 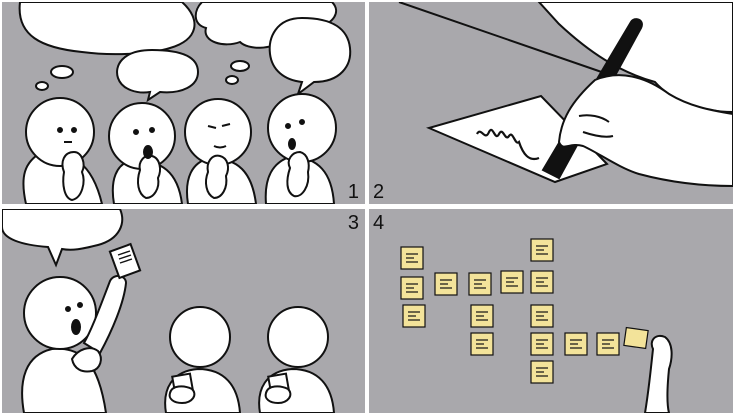 I want to click on panel-number: 4, so click(x=379, y=223).